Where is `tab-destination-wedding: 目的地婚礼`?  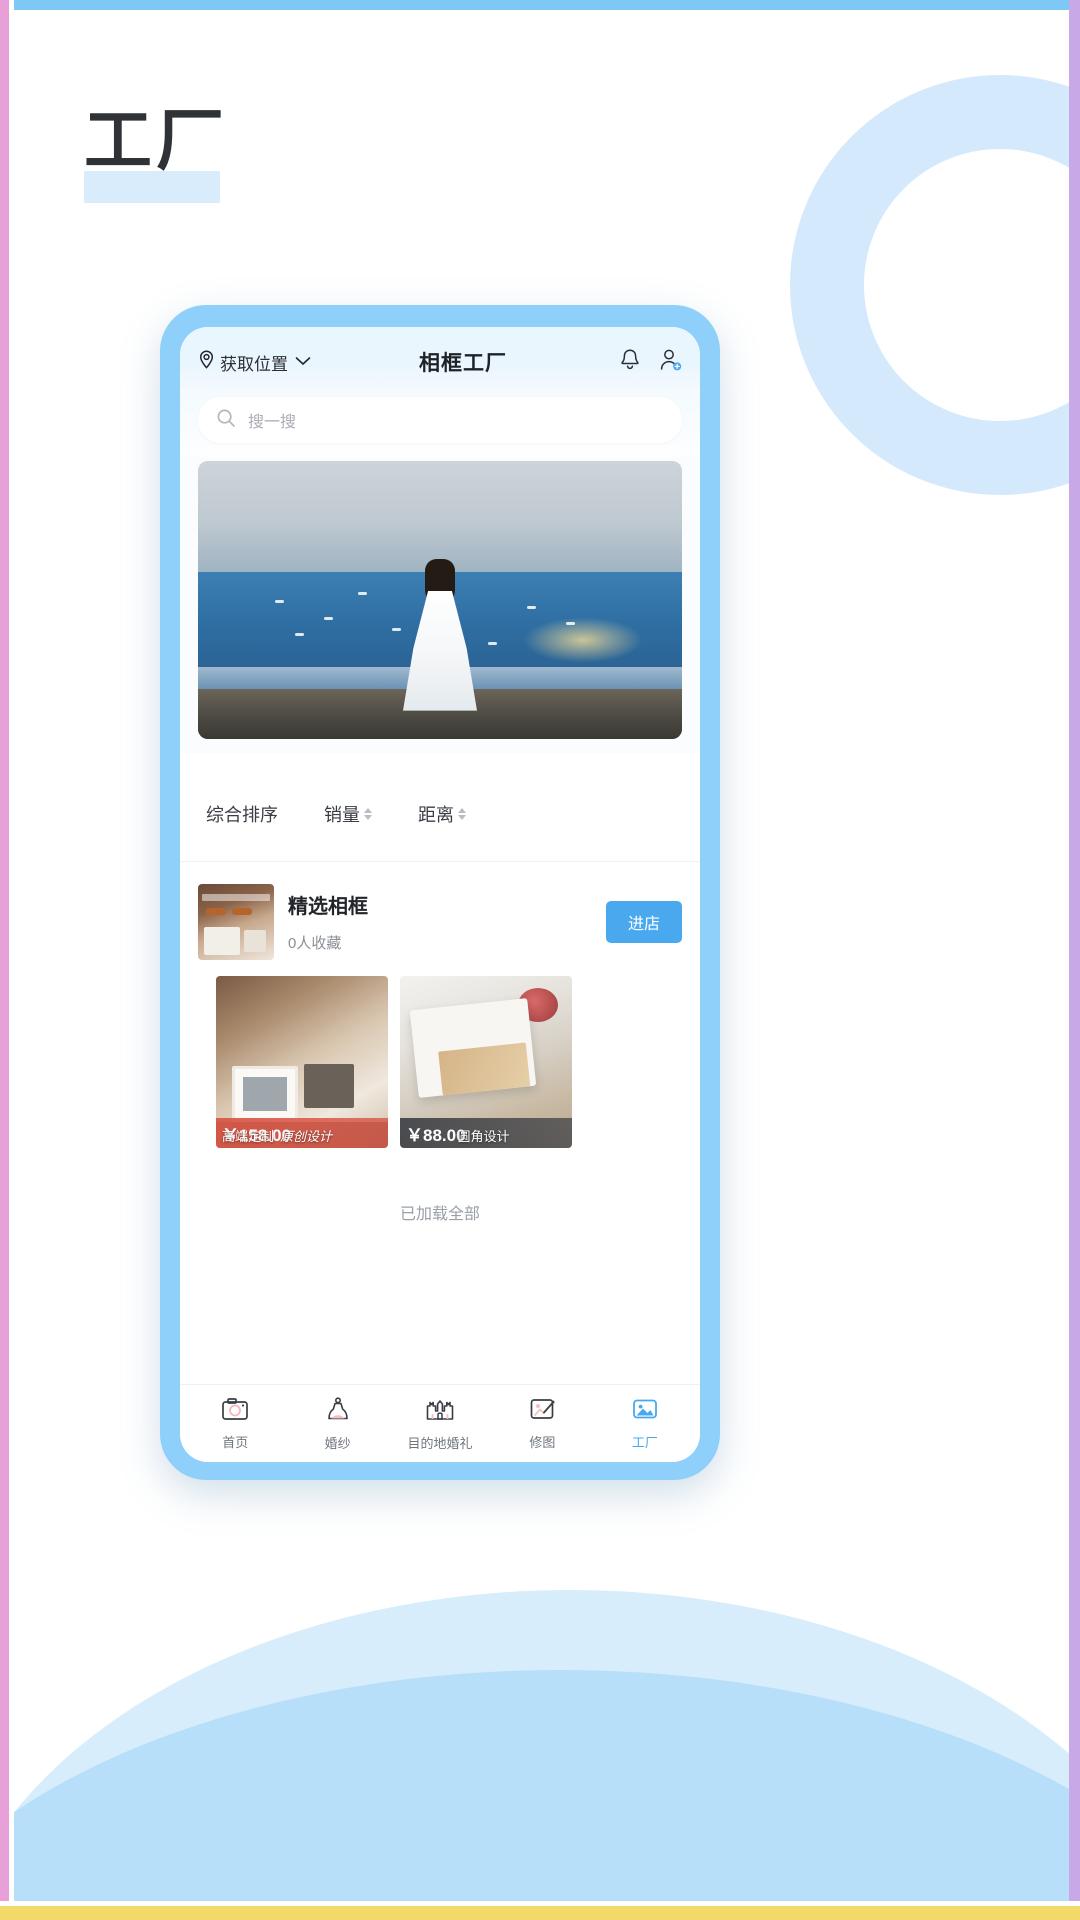
tab-destination-wedding: 目的地婚礼 is located at coordinates (440, 1424).